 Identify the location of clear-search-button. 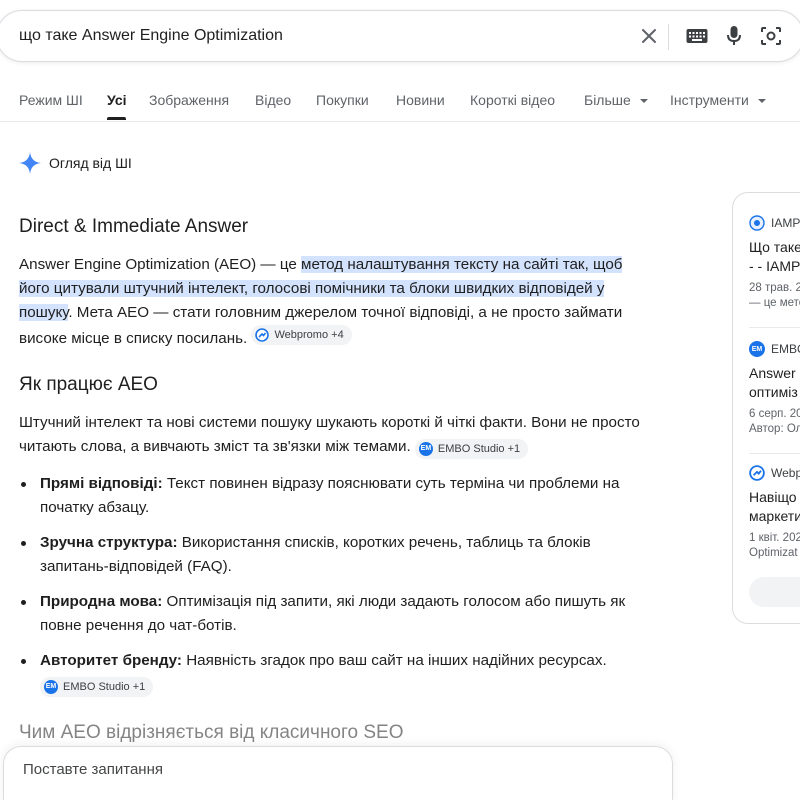
(649, 36).